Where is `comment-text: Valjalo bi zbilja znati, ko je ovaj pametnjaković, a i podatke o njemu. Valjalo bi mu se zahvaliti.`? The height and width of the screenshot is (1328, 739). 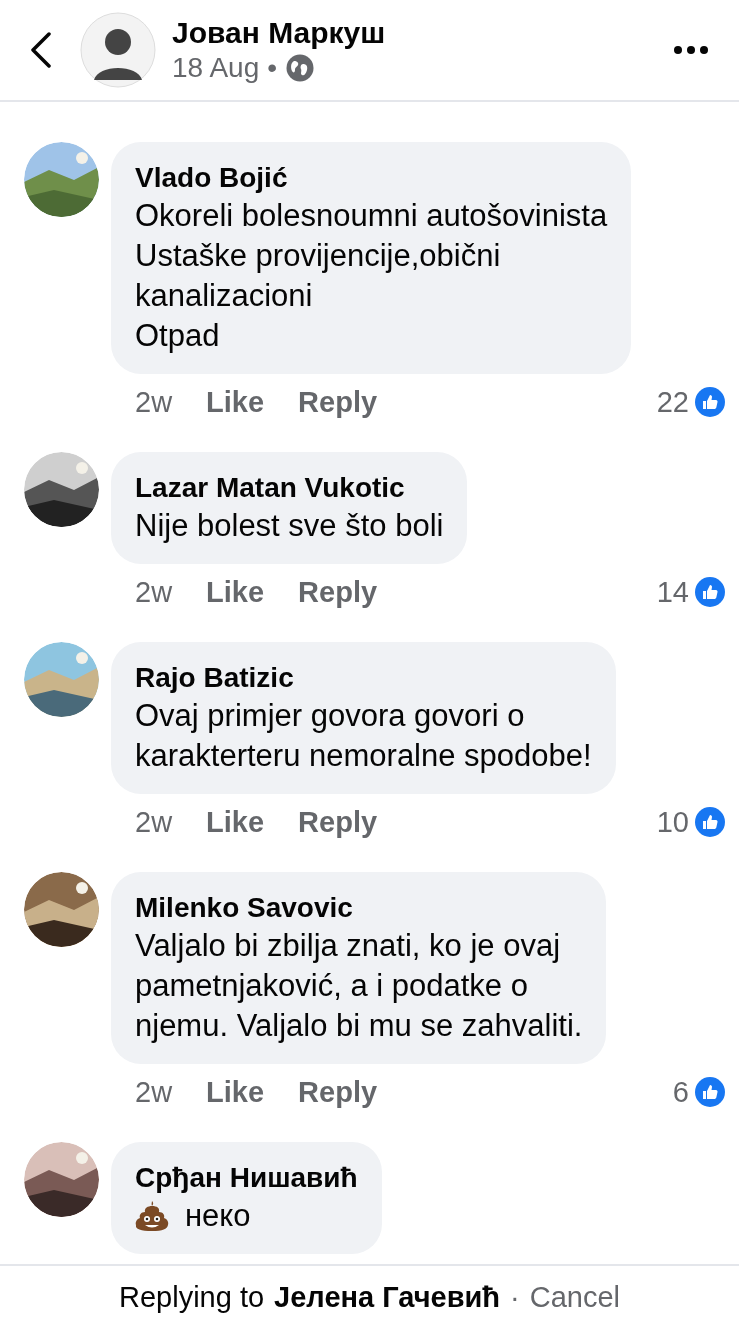 comment-text: Valjalo bi zbilja znati, ko je ovaj pametnjaković, a i podatke o njemu. Valjalo bi mu se zahvaliti. is located at coordinates (359, 986).